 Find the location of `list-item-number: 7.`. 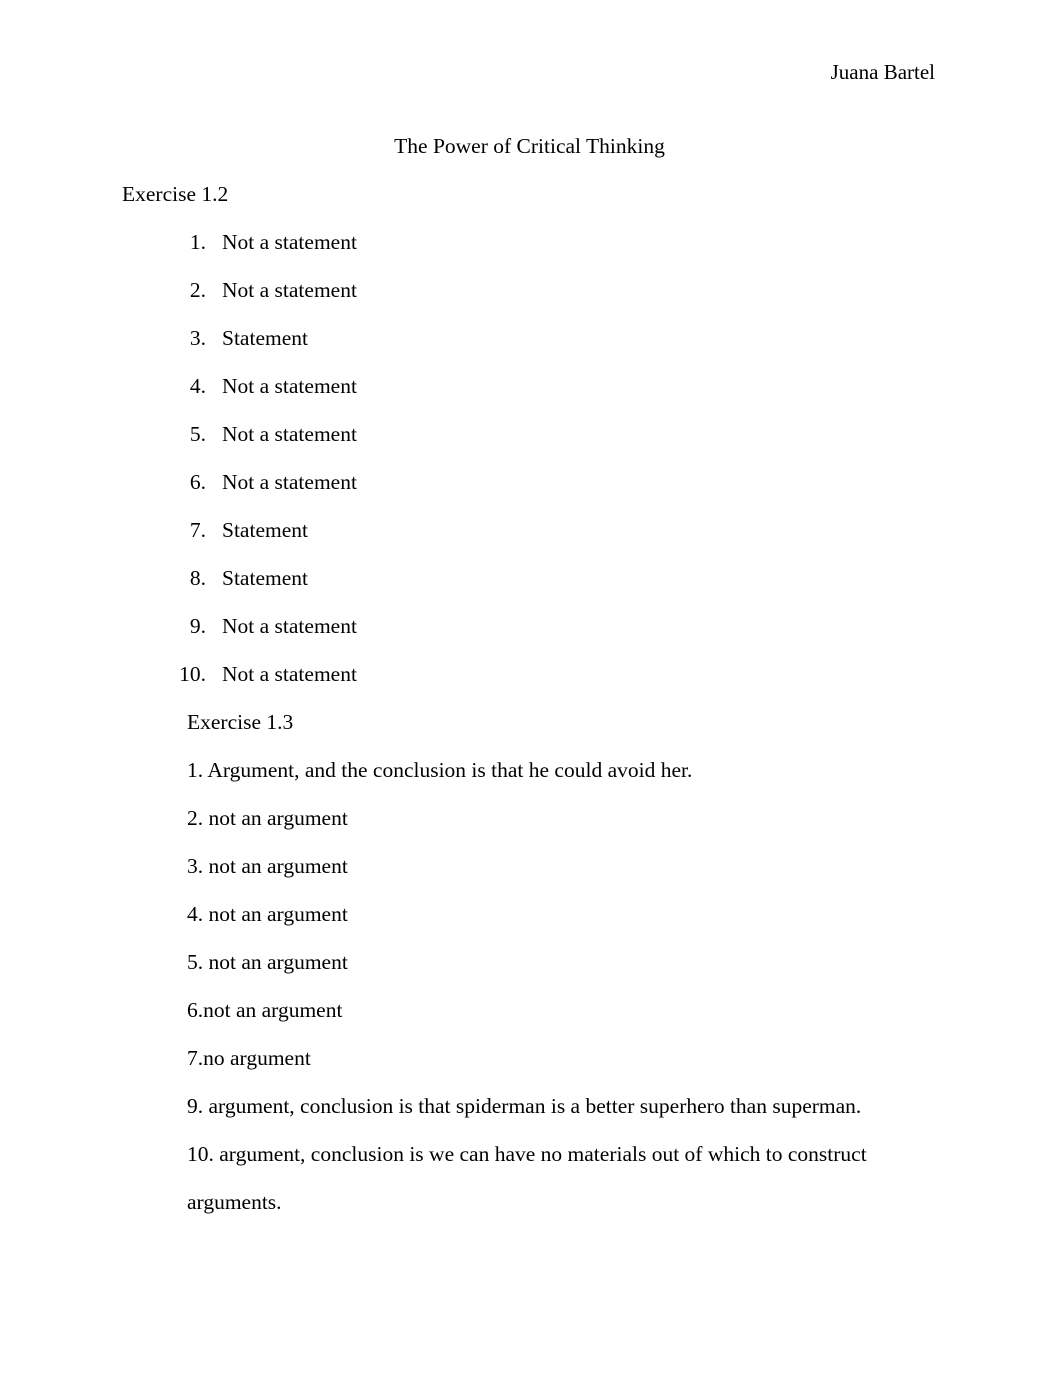

list-item-number: 7. is located at coordinates (197, 530).